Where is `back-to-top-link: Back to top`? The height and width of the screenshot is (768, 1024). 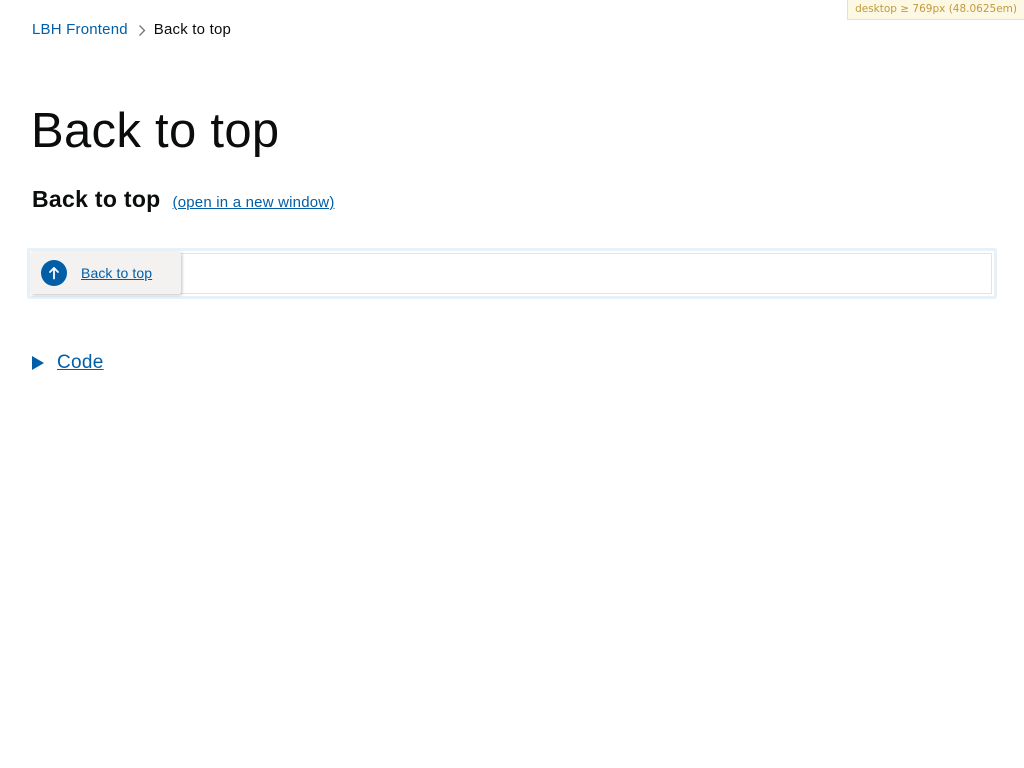 back-to-top-link: Back to top is located at coordinates (116, 273).